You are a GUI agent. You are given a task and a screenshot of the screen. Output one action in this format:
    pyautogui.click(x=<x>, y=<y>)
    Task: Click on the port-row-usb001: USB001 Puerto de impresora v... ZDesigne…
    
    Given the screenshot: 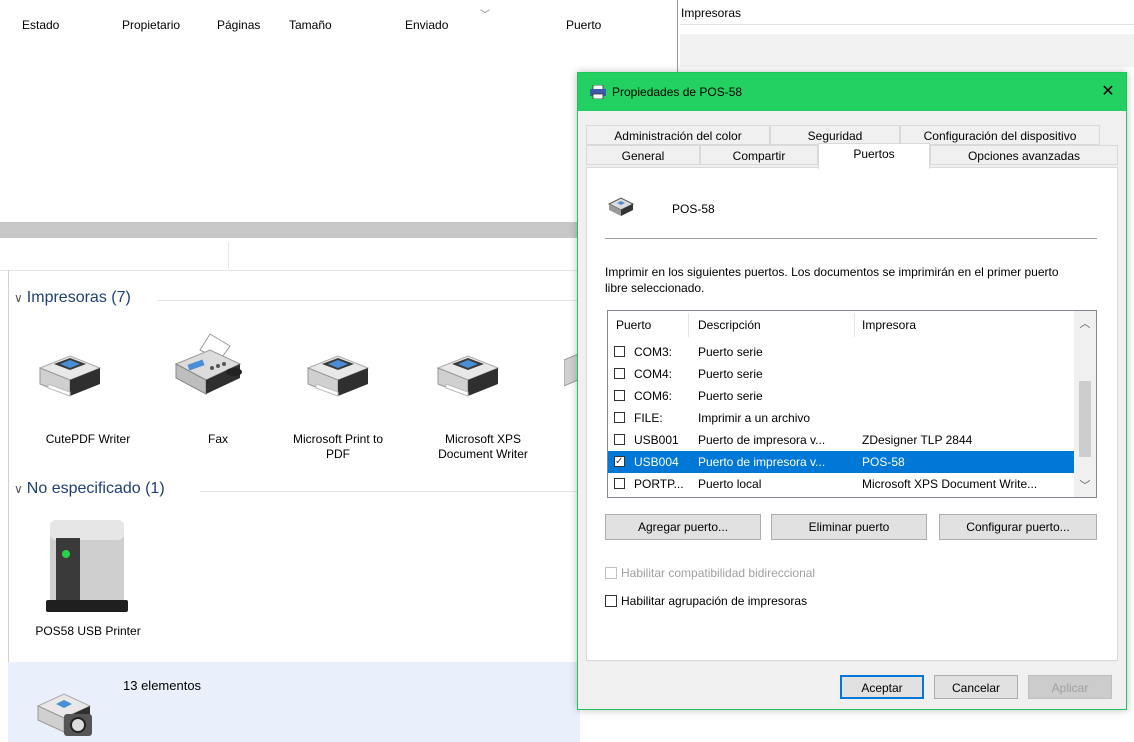 What is the action you would take?
    pyautogui.click(x=841, y=440)
    